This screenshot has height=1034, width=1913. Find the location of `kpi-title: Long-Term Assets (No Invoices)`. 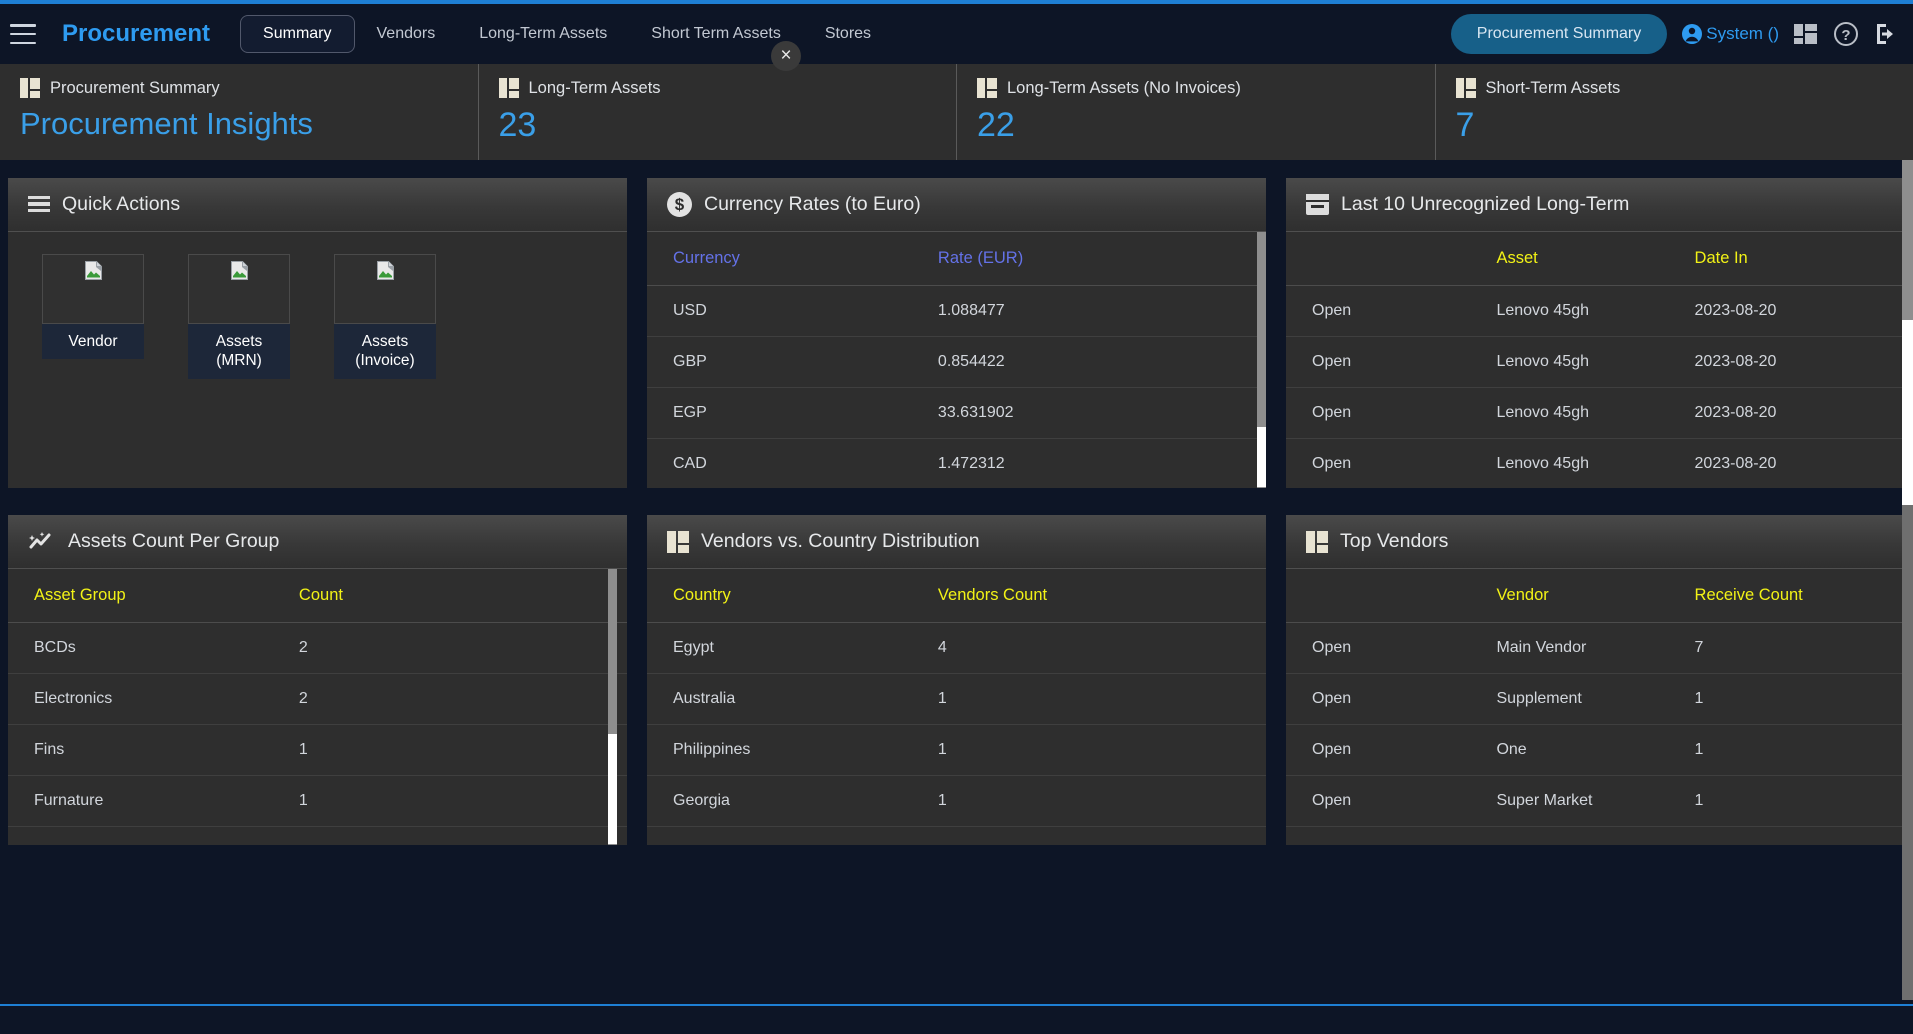

kpi-title: Long-Term Assets (No Invoices) is located at coordinates (1124, 87).